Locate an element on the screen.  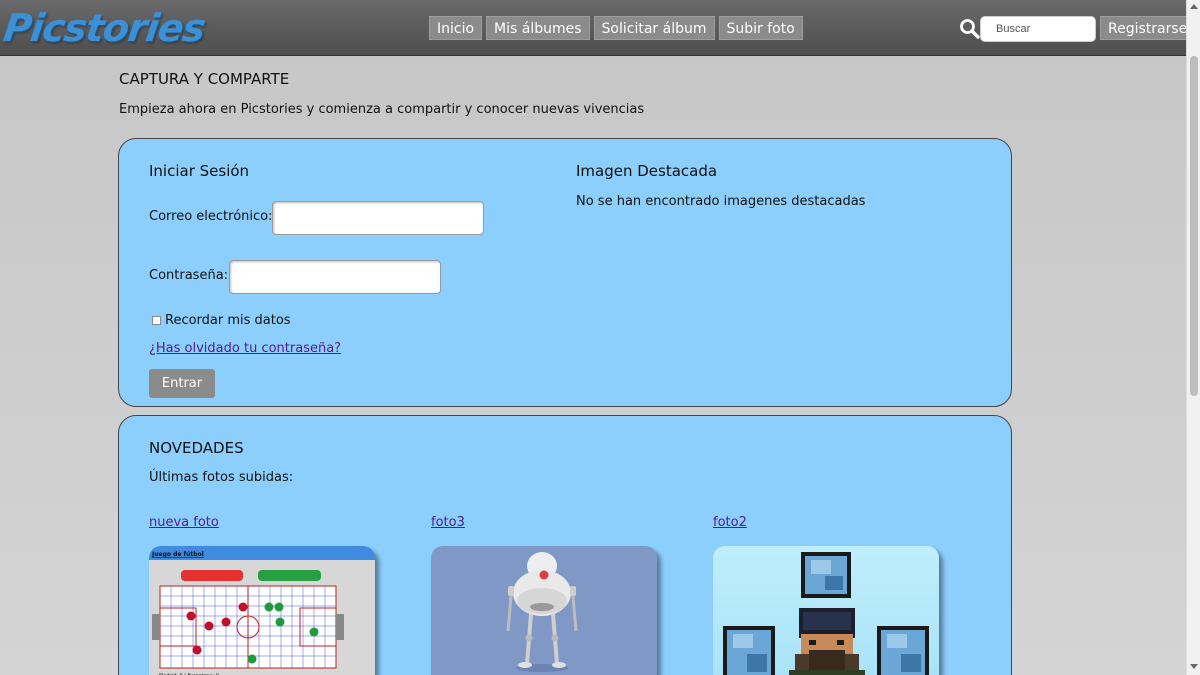
scroll-thumb is located at coordinates (1194, 226).